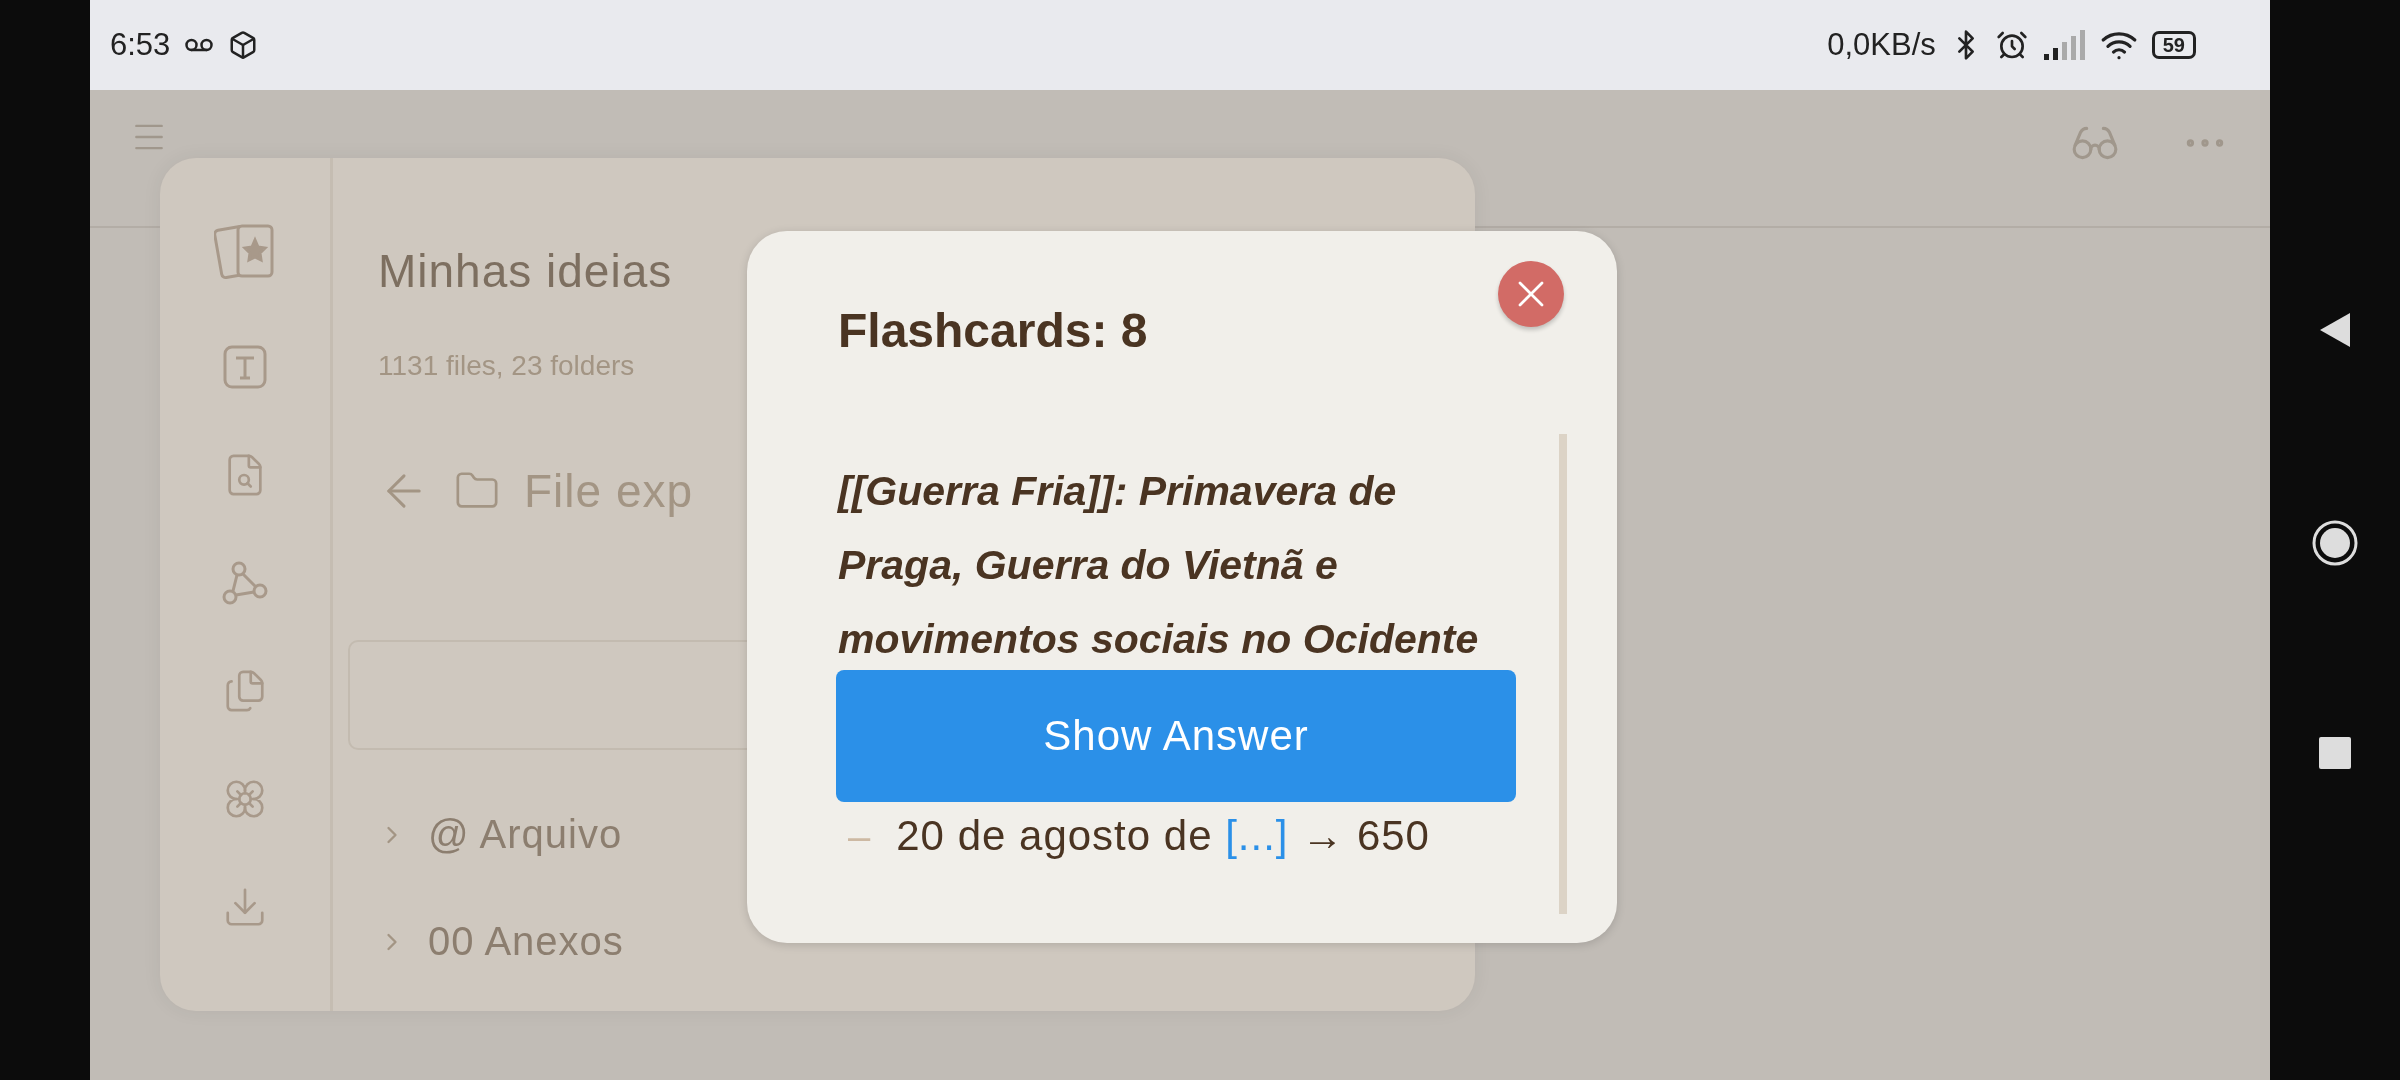 The width and height of the screenshot is (2400, 1080). I want to click on modal-title: Flashcards: 8, so click(993, 330).